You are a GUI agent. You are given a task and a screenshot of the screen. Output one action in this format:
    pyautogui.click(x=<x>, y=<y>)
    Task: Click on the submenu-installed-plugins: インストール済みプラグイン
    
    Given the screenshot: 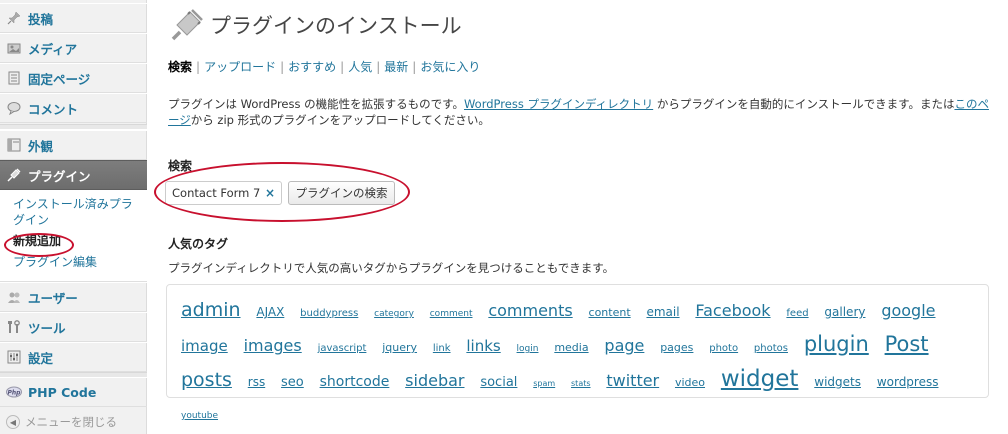 What is the action you would take?
    pyautogui.click(x=77, y=212)
    